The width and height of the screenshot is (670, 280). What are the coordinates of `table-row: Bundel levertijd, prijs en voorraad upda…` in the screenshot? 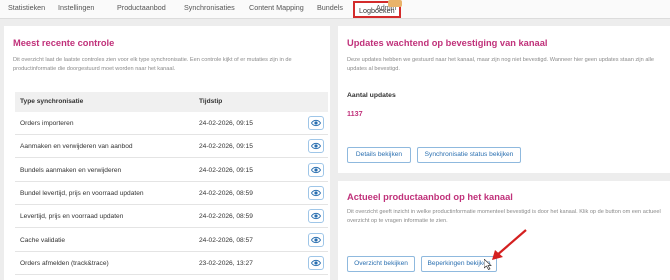 It's located at (171, 193).